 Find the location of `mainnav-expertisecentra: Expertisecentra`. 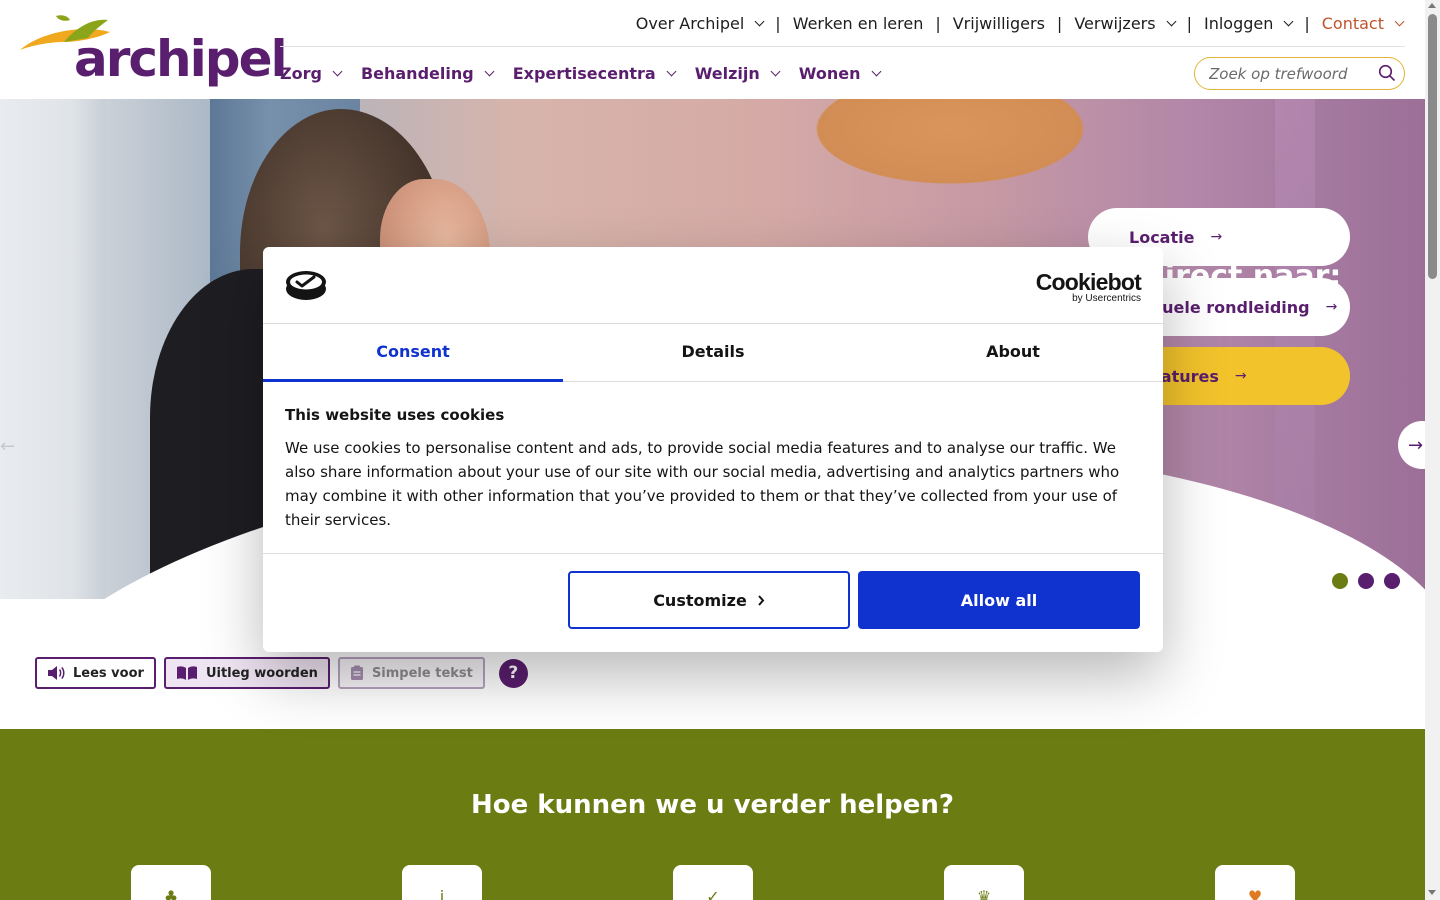

mainnav-expertisecentra: Expertisecentra is located at coordinates (594, 73).